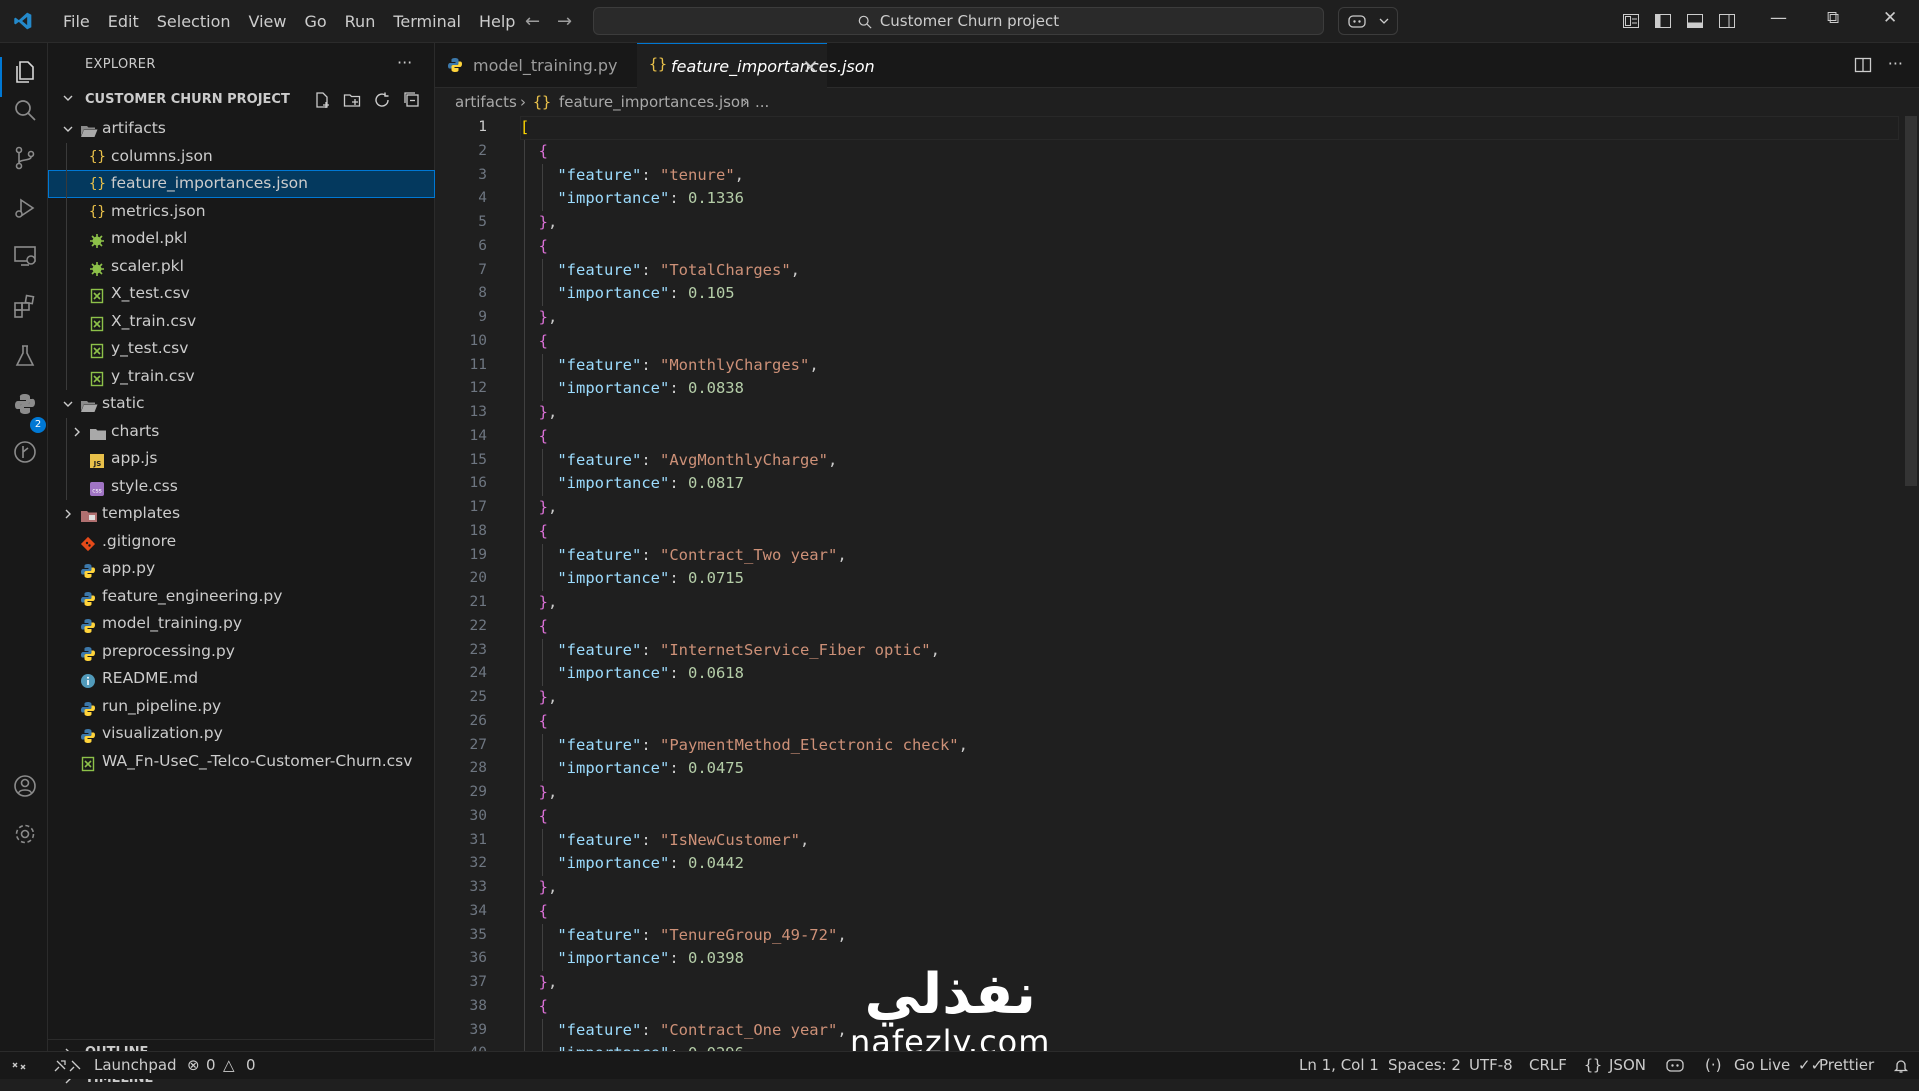 The height and width of the screenshot is (1091, 1919). Describe the element at coordinates (25, 208) in the screenshot. I see `run-debug-icon` at that location.